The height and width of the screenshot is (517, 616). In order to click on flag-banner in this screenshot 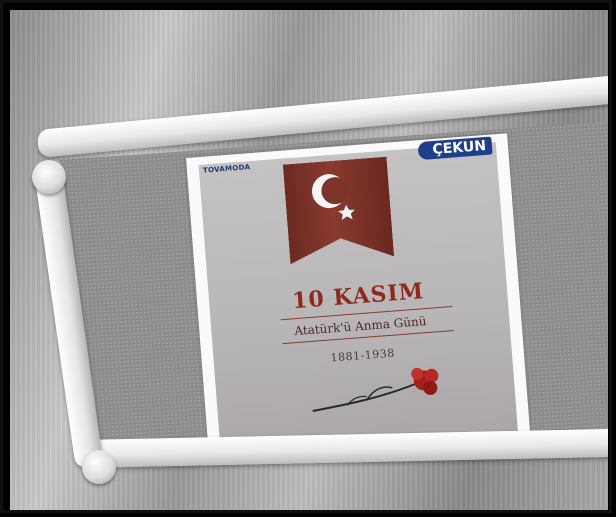, I will do `click(338, 211)`.